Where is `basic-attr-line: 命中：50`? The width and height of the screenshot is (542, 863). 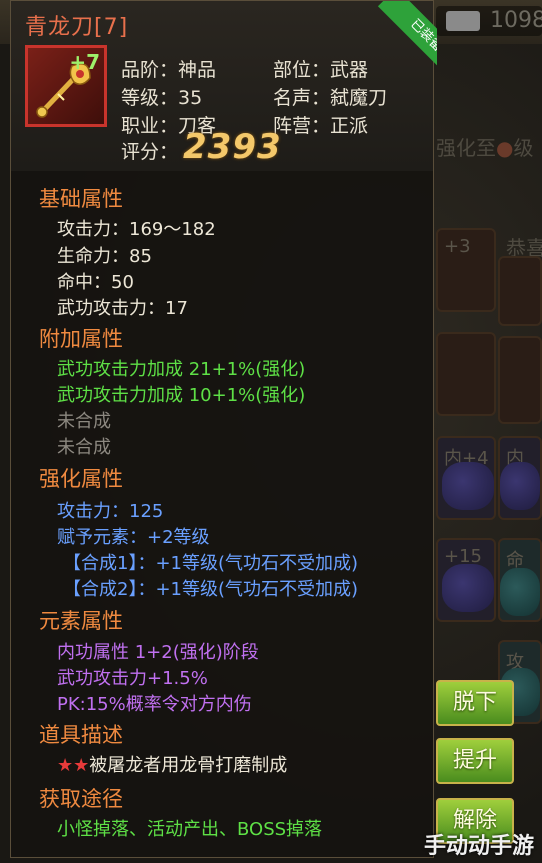
basic-attr-line: 命中：50 is located at coordinates (95, 282).